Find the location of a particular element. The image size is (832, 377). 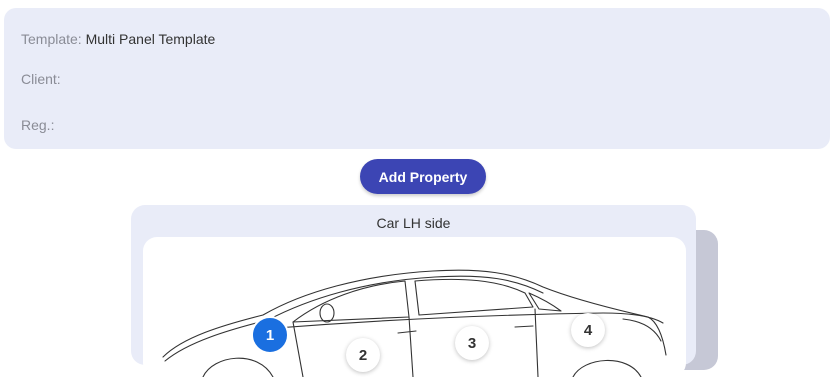

template-value: Multi Panel Template is located at coordinates (150, 39).